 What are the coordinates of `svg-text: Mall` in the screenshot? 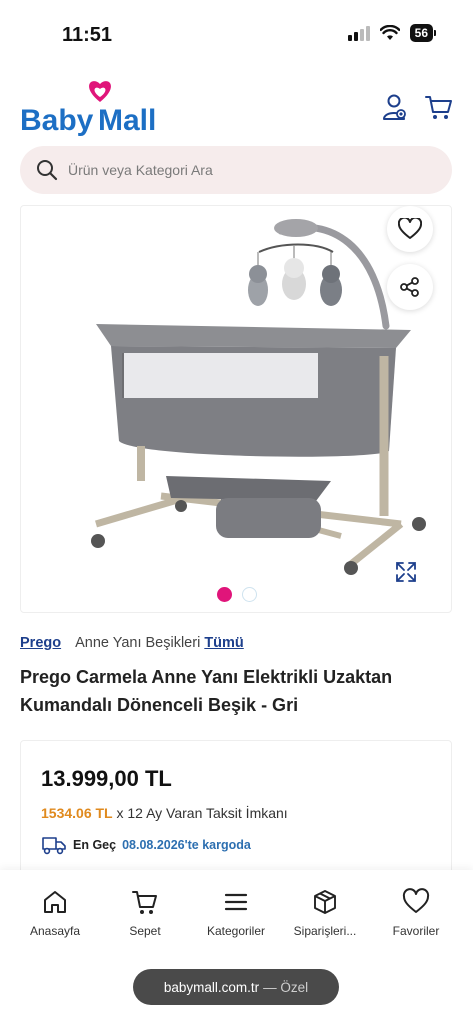 It's located at (127, 120).